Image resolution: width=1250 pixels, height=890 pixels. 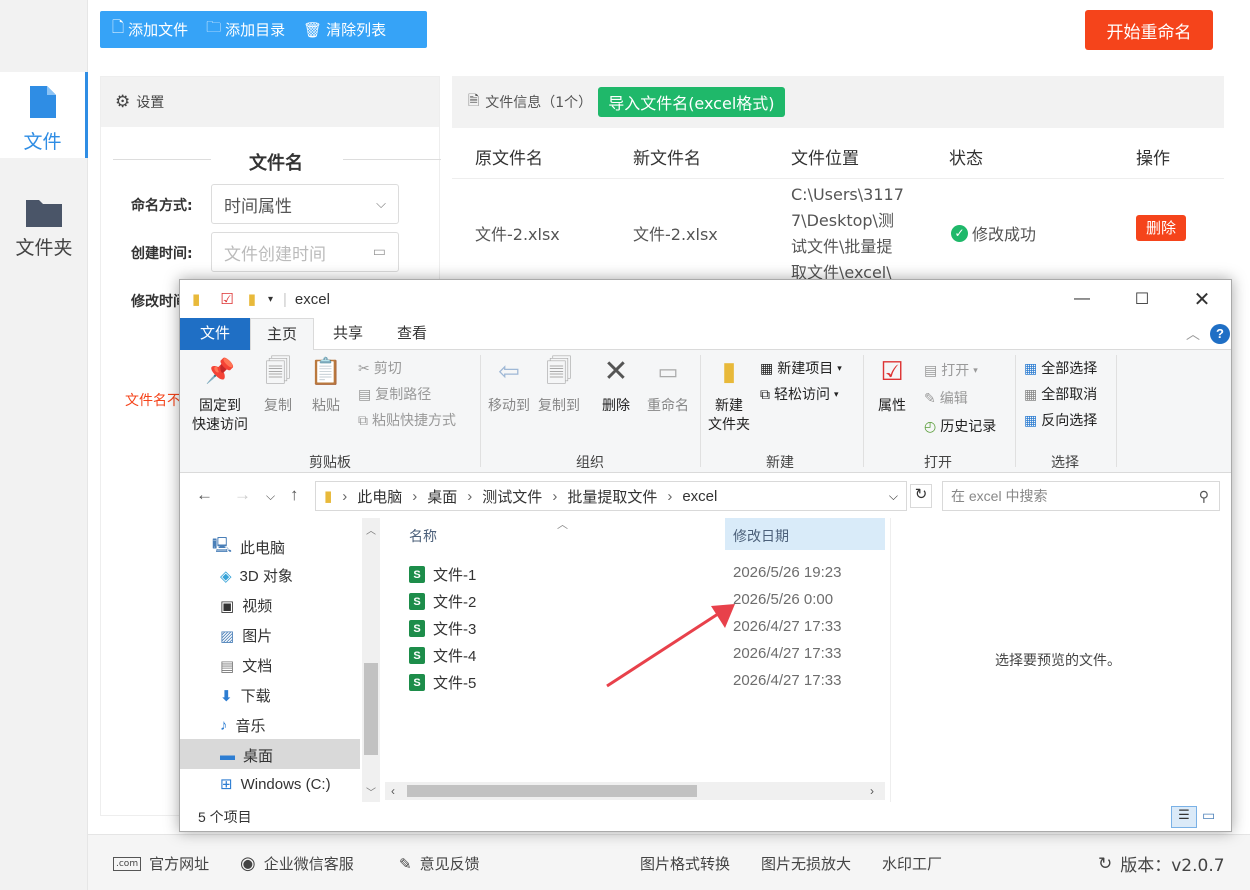 I want to click on details-view-icon: ☰, so click(x=1184, y=817).